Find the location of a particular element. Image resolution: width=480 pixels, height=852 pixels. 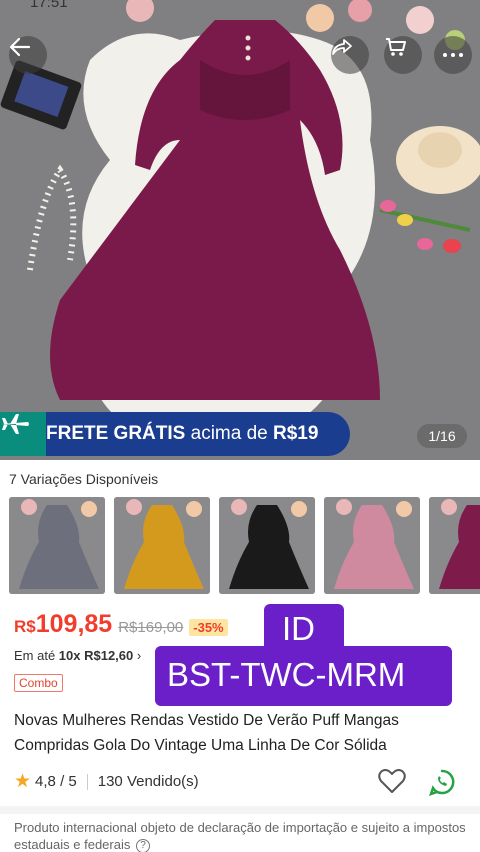

id-overlay: ID BST-TWC-MRM is located at coordinates (303, 655).